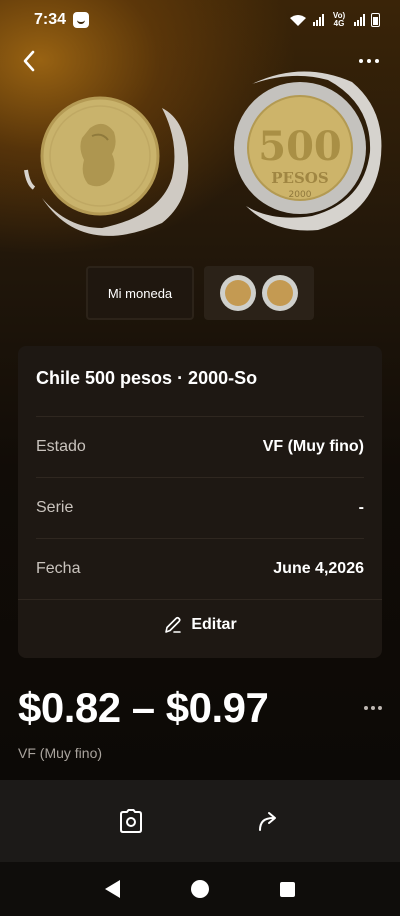 The image size is (400, 916). Describe the element at coordinates (300, 195) in the screenshot. I see `reverse-year: 2000` at that location.